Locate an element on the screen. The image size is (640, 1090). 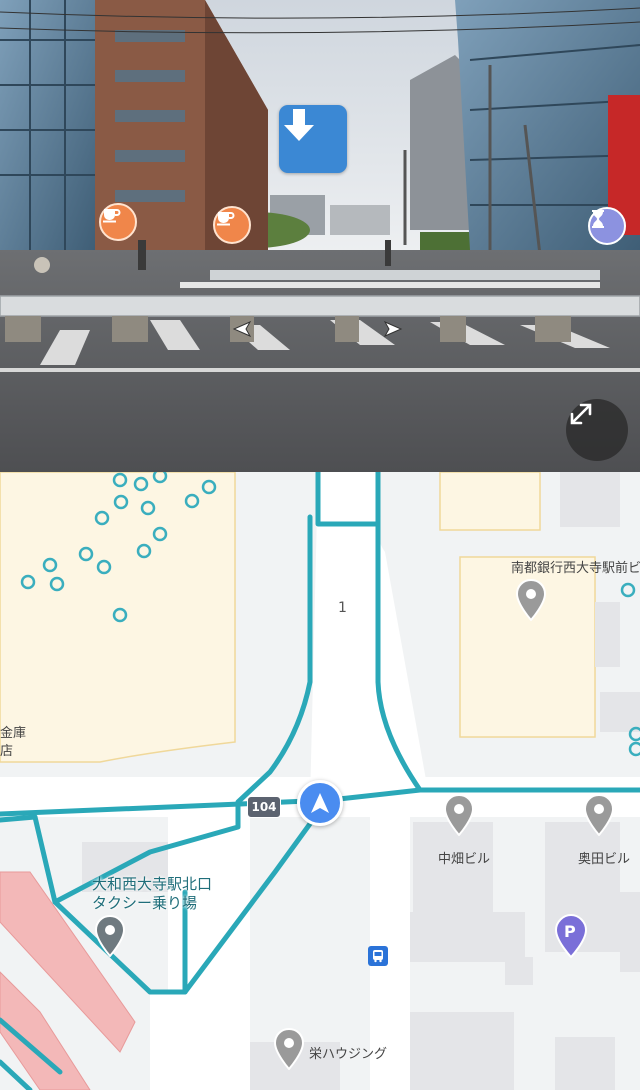
current-location-marker is located at coordinates (320, 803).